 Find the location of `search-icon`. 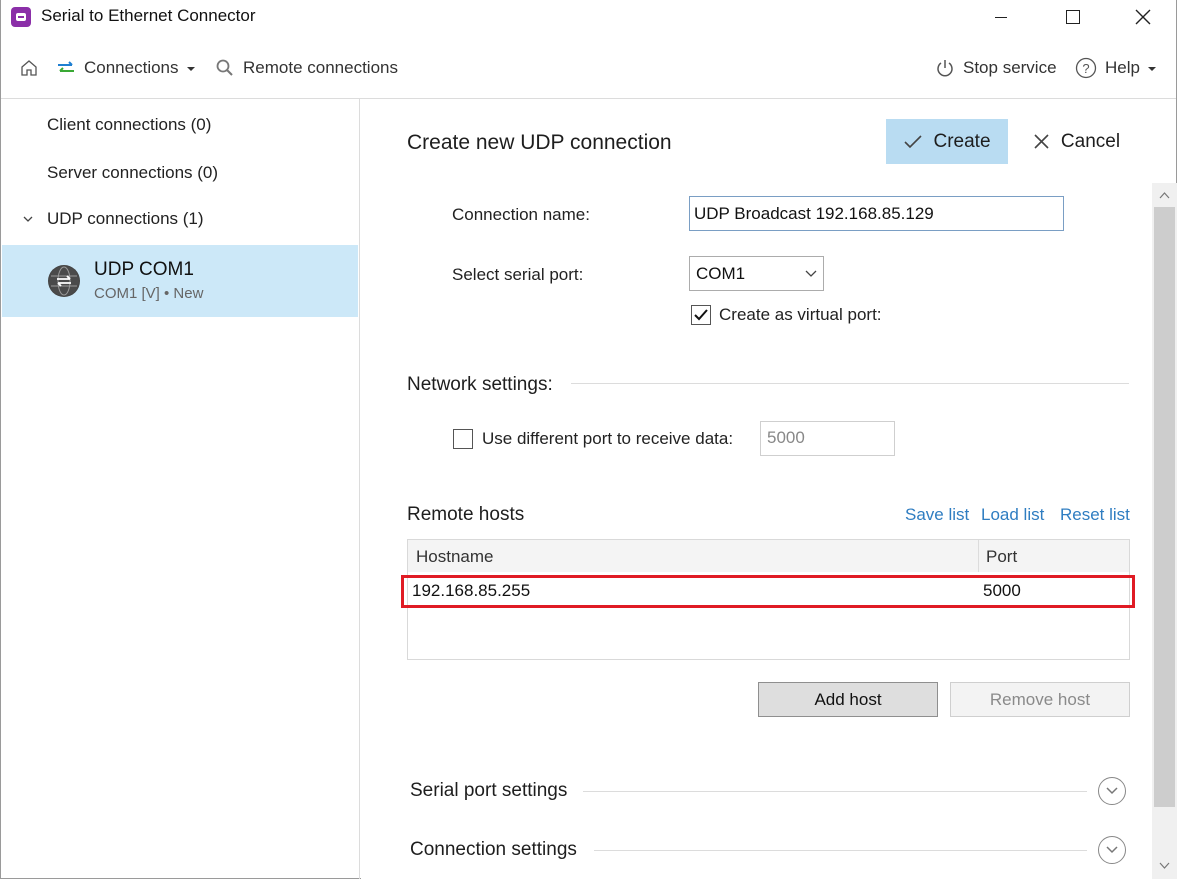

search-icon is located at coordinates (224, 67).